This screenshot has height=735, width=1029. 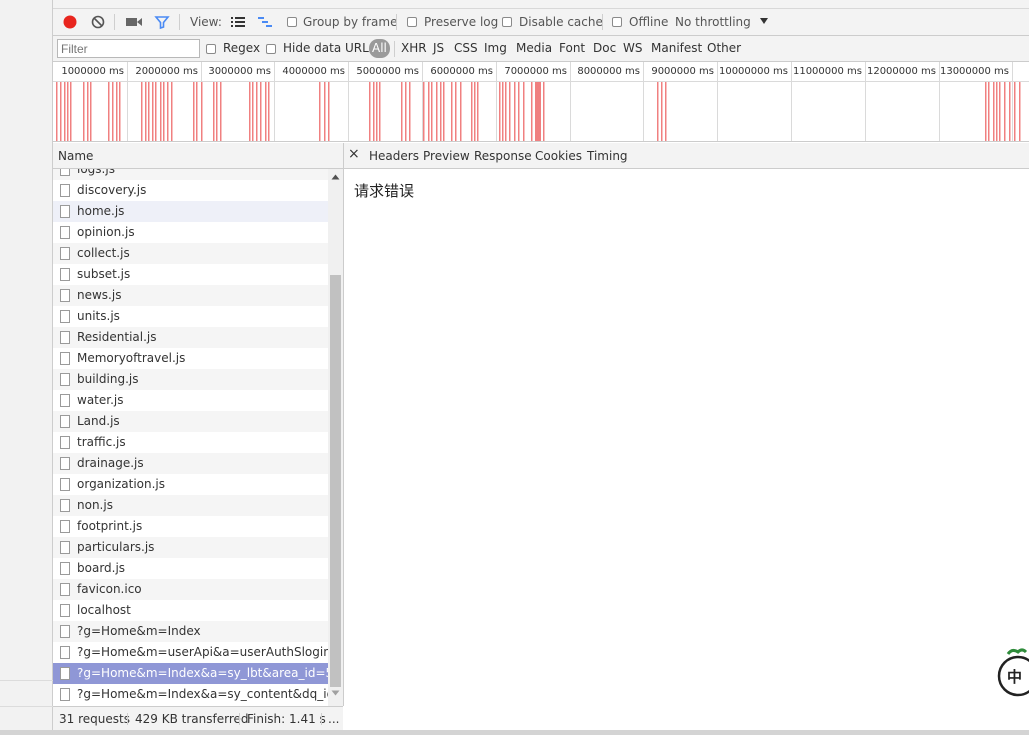 I want to click on preserve-log-checkbox, so click(x=412, y=22).